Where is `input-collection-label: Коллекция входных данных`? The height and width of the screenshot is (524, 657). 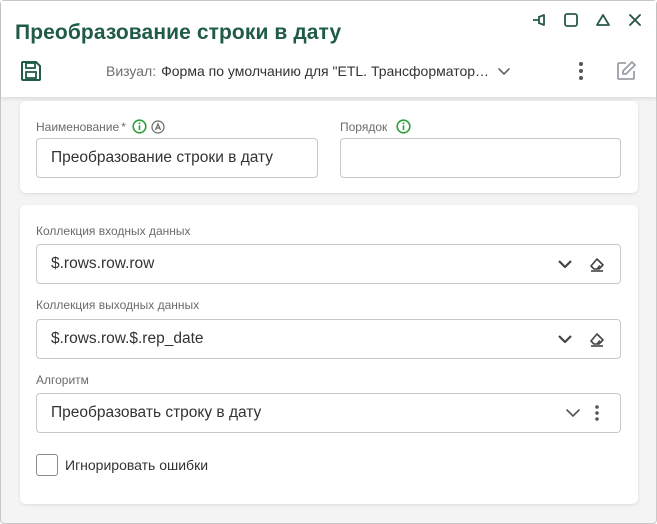
input-collection-label: Коллекция входных данных is located at coordinates (113, 231).